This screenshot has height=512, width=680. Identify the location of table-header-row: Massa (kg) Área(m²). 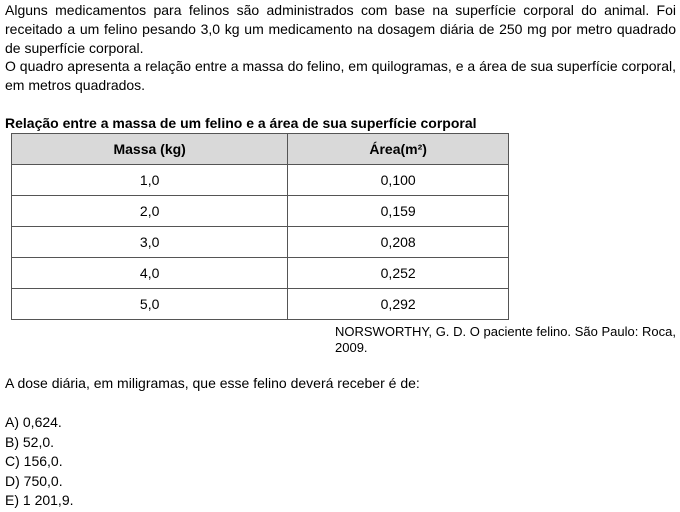
(259, 149).